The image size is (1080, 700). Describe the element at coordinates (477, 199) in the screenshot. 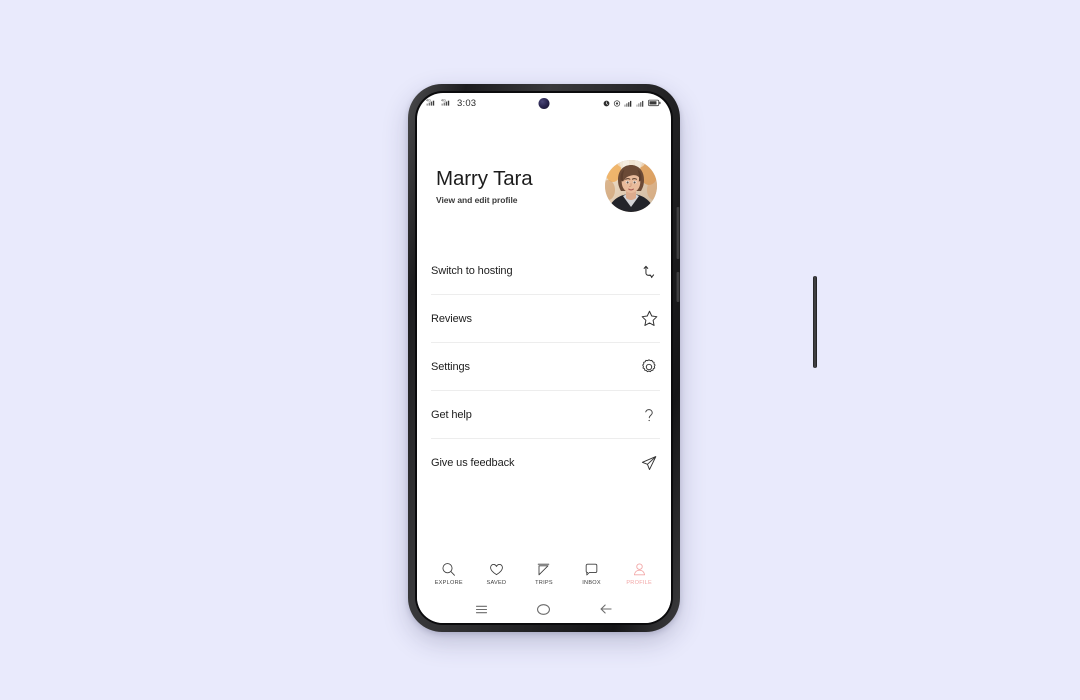

I see `profile-subtitle: View and edit profile` at that location.